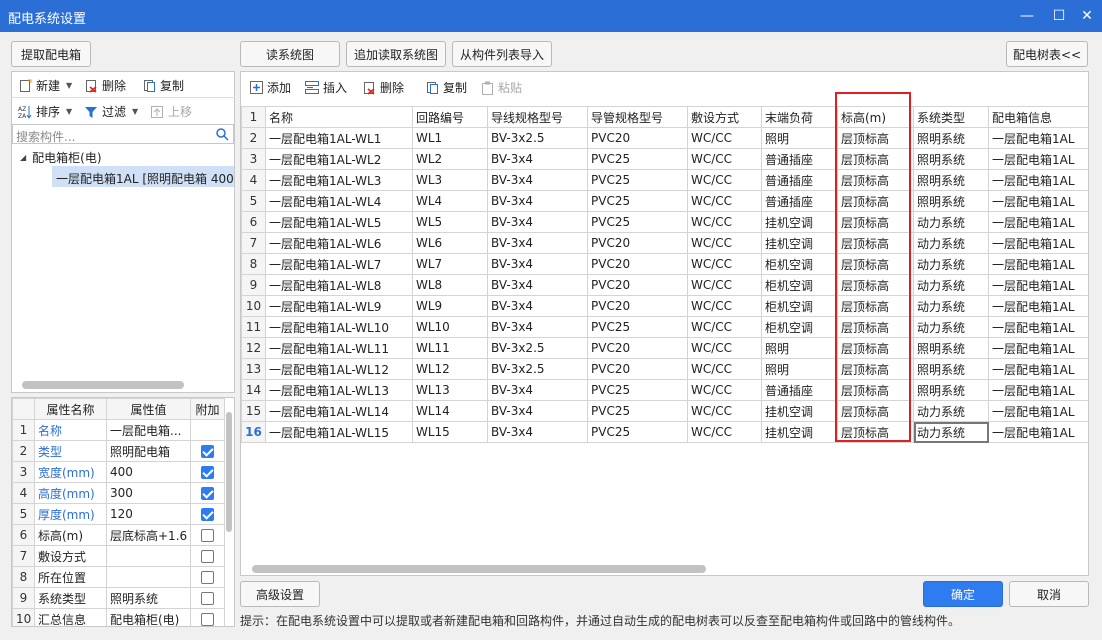 The height and width of the screenshot is (640, 1102). What do you see at coordinates (171, 111) in the screenshot?
I see `move-up-button: 上移` at bounding box center [171, 111].